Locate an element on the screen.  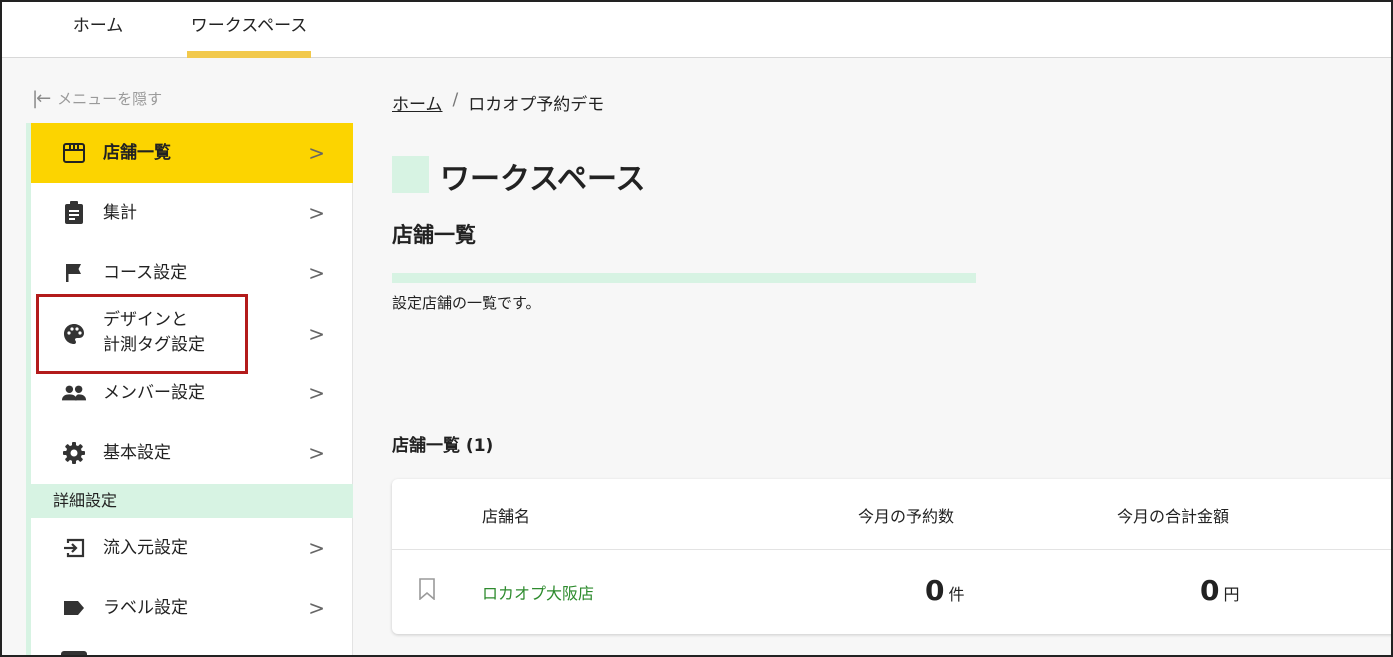
column-header-name: 店舗名 is located at coordinates (506, 516).